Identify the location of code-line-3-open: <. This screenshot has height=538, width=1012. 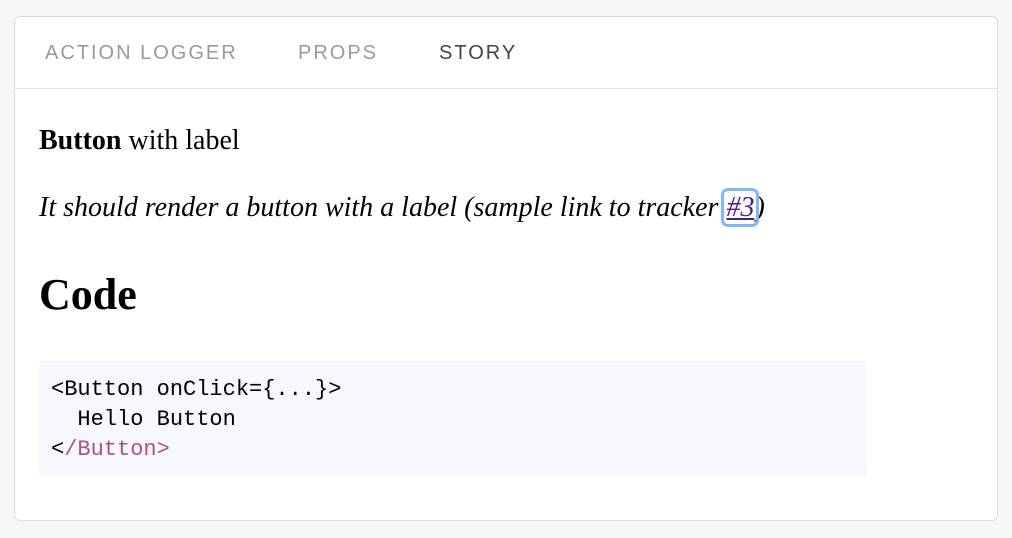
(58, 449).